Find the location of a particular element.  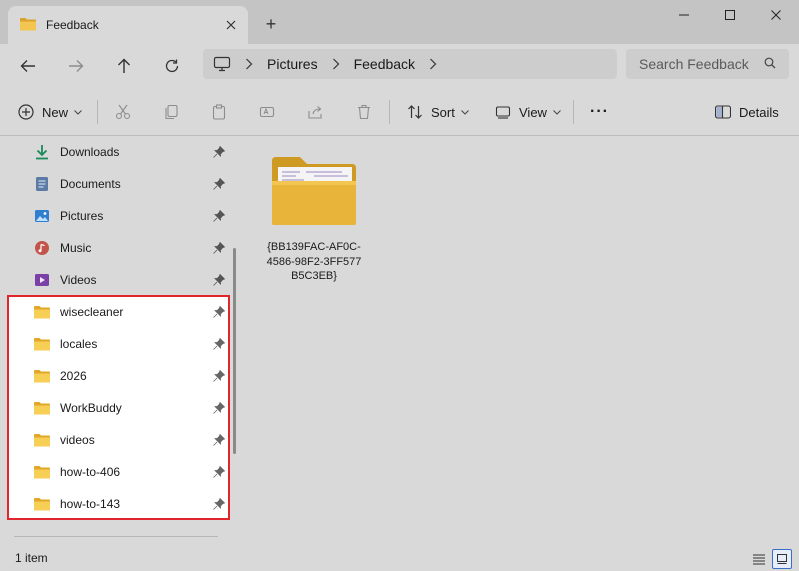

search-input: Search Feedback is located at coordinates (707, 64).